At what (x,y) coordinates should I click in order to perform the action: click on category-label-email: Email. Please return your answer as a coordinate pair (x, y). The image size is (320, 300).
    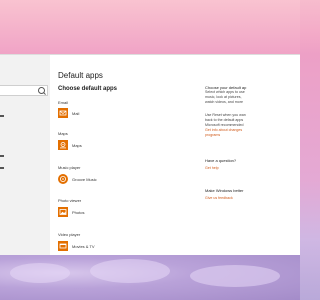
    Looking at the image, I should click on (63, 102).